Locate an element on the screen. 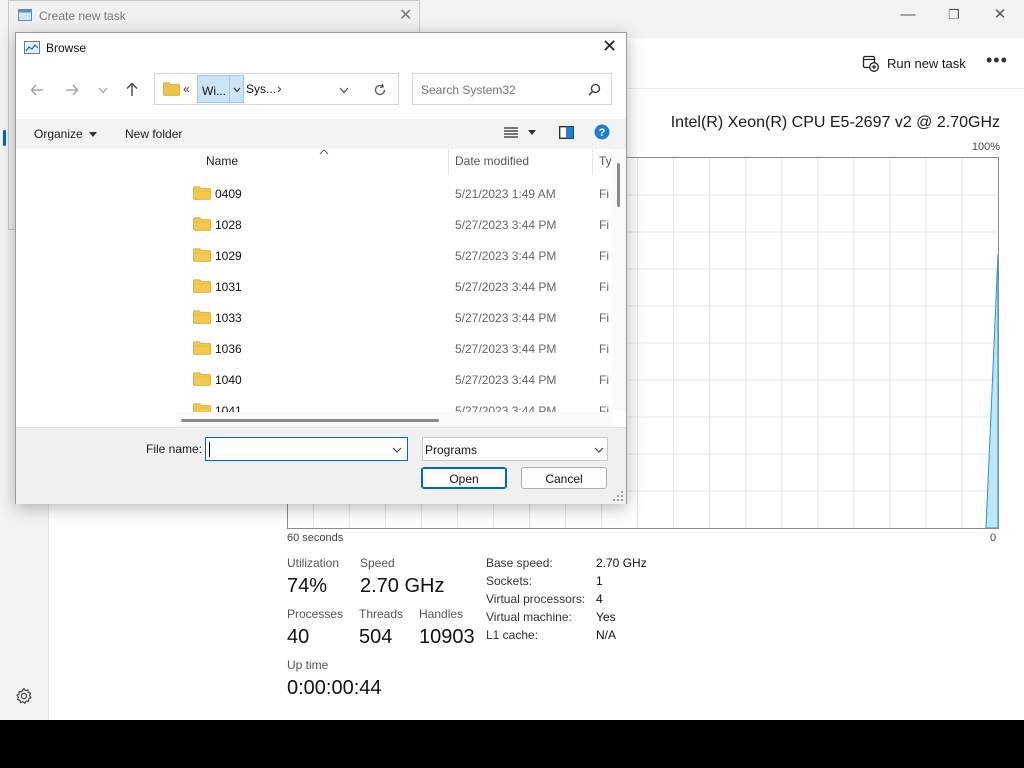  detail-value: 2.70 GHz is located at coordinates (621, 563).